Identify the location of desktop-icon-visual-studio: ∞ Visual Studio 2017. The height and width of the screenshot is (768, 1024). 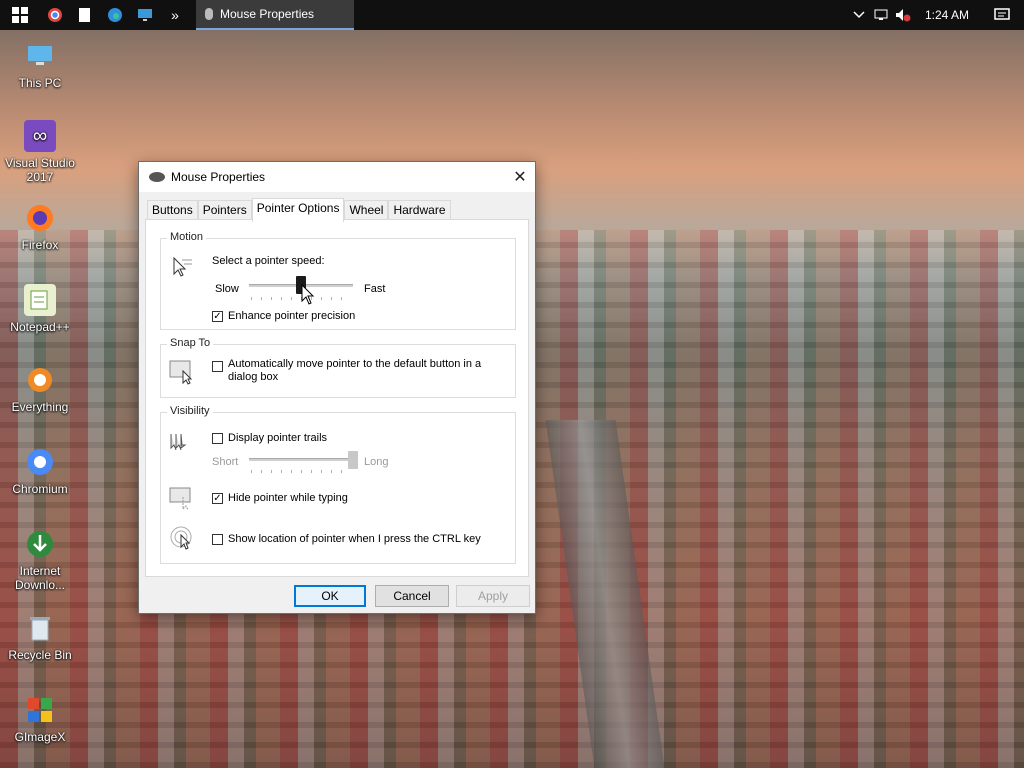
(40, 152).